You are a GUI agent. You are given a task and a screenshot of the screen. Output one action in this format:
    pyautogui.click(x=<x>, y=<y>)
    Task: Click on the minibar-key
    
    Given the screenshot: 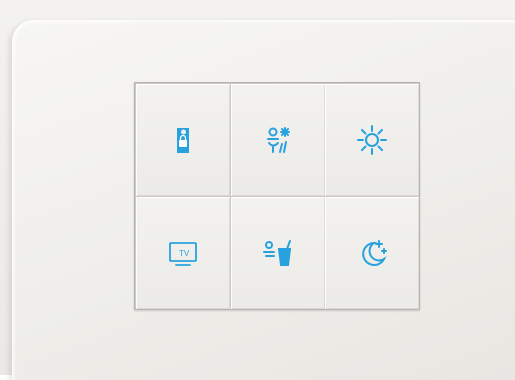 What is the action you would take?
    pyautogui.click(x=278, y=253)
    